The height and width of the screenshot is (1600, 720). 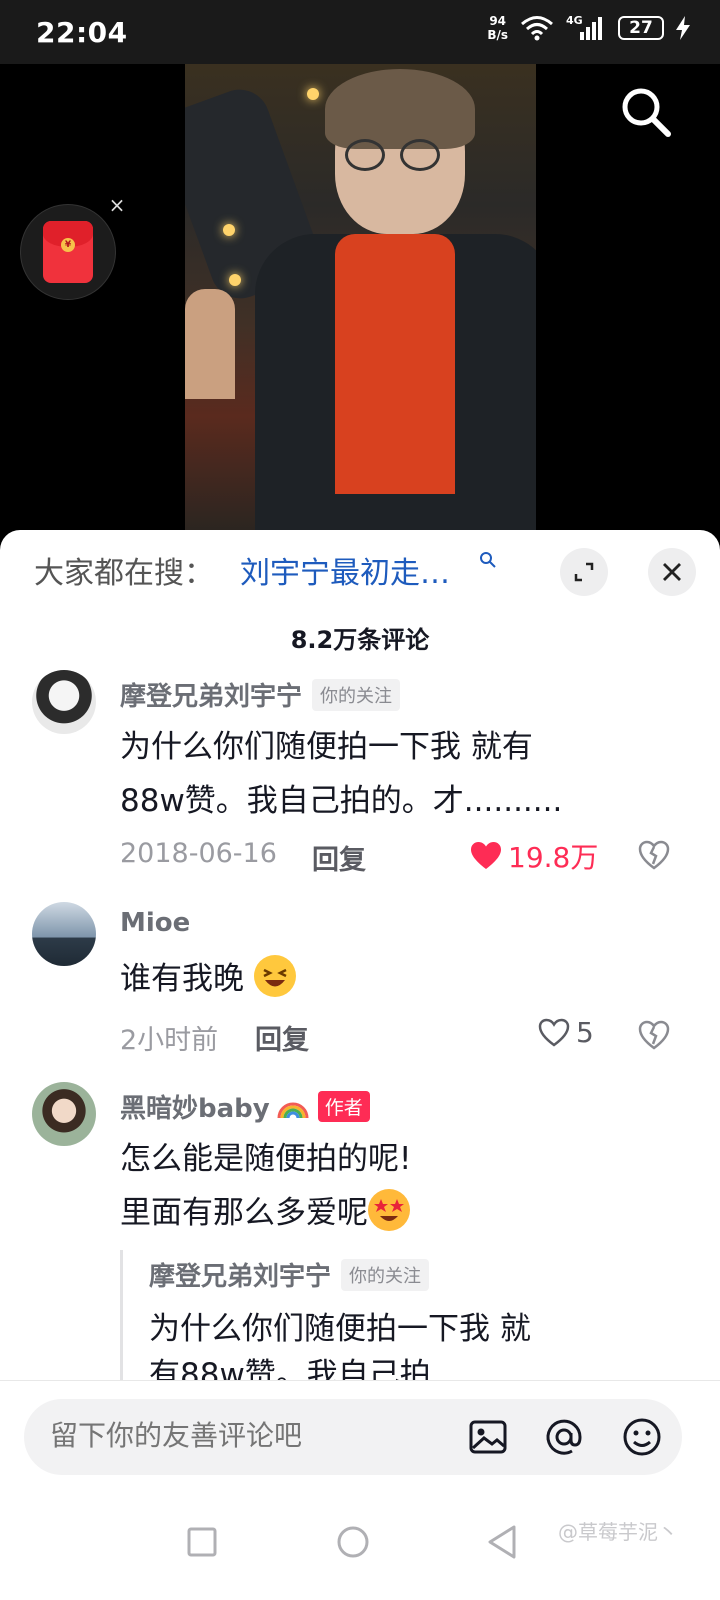 I want to click on red-packet-close-icon: ×, so click(x=117, y=205).